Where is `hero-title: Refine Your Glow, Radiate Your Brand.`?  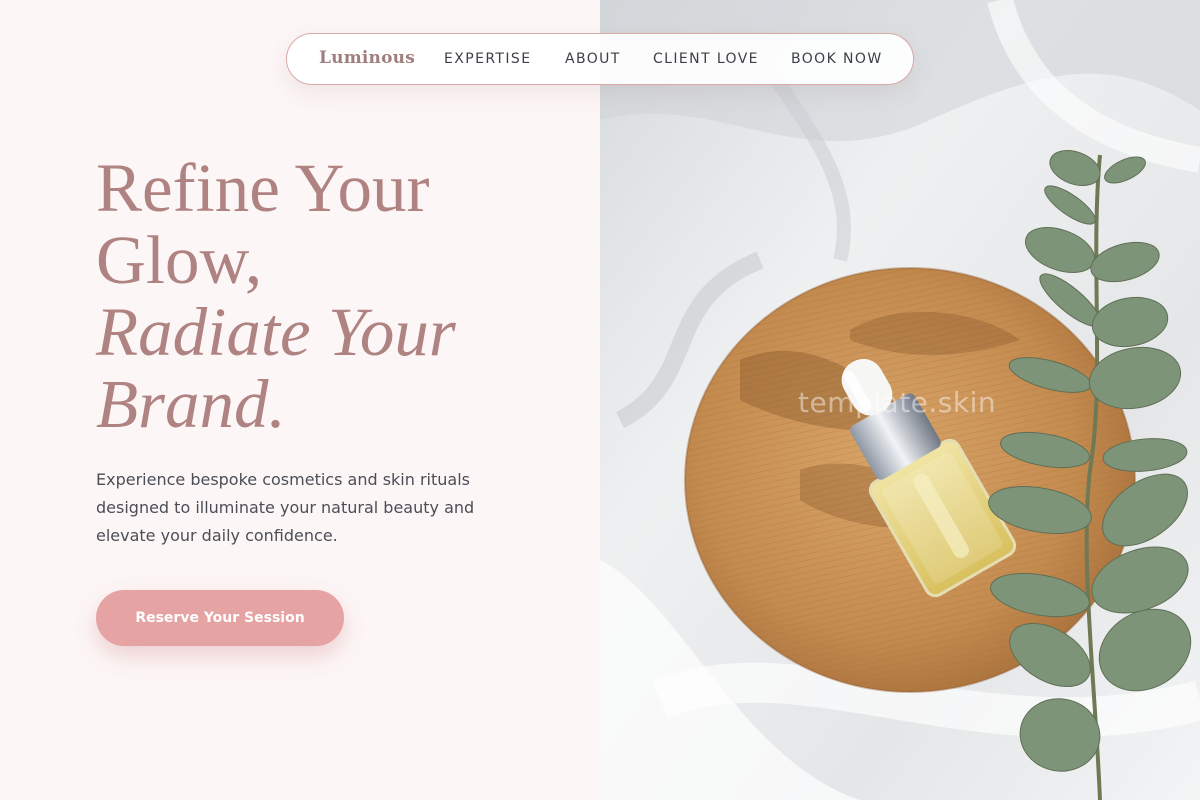 hero-title: Refine Your Glow, Radiate Your Brand. is located at coordinates (336, 296).